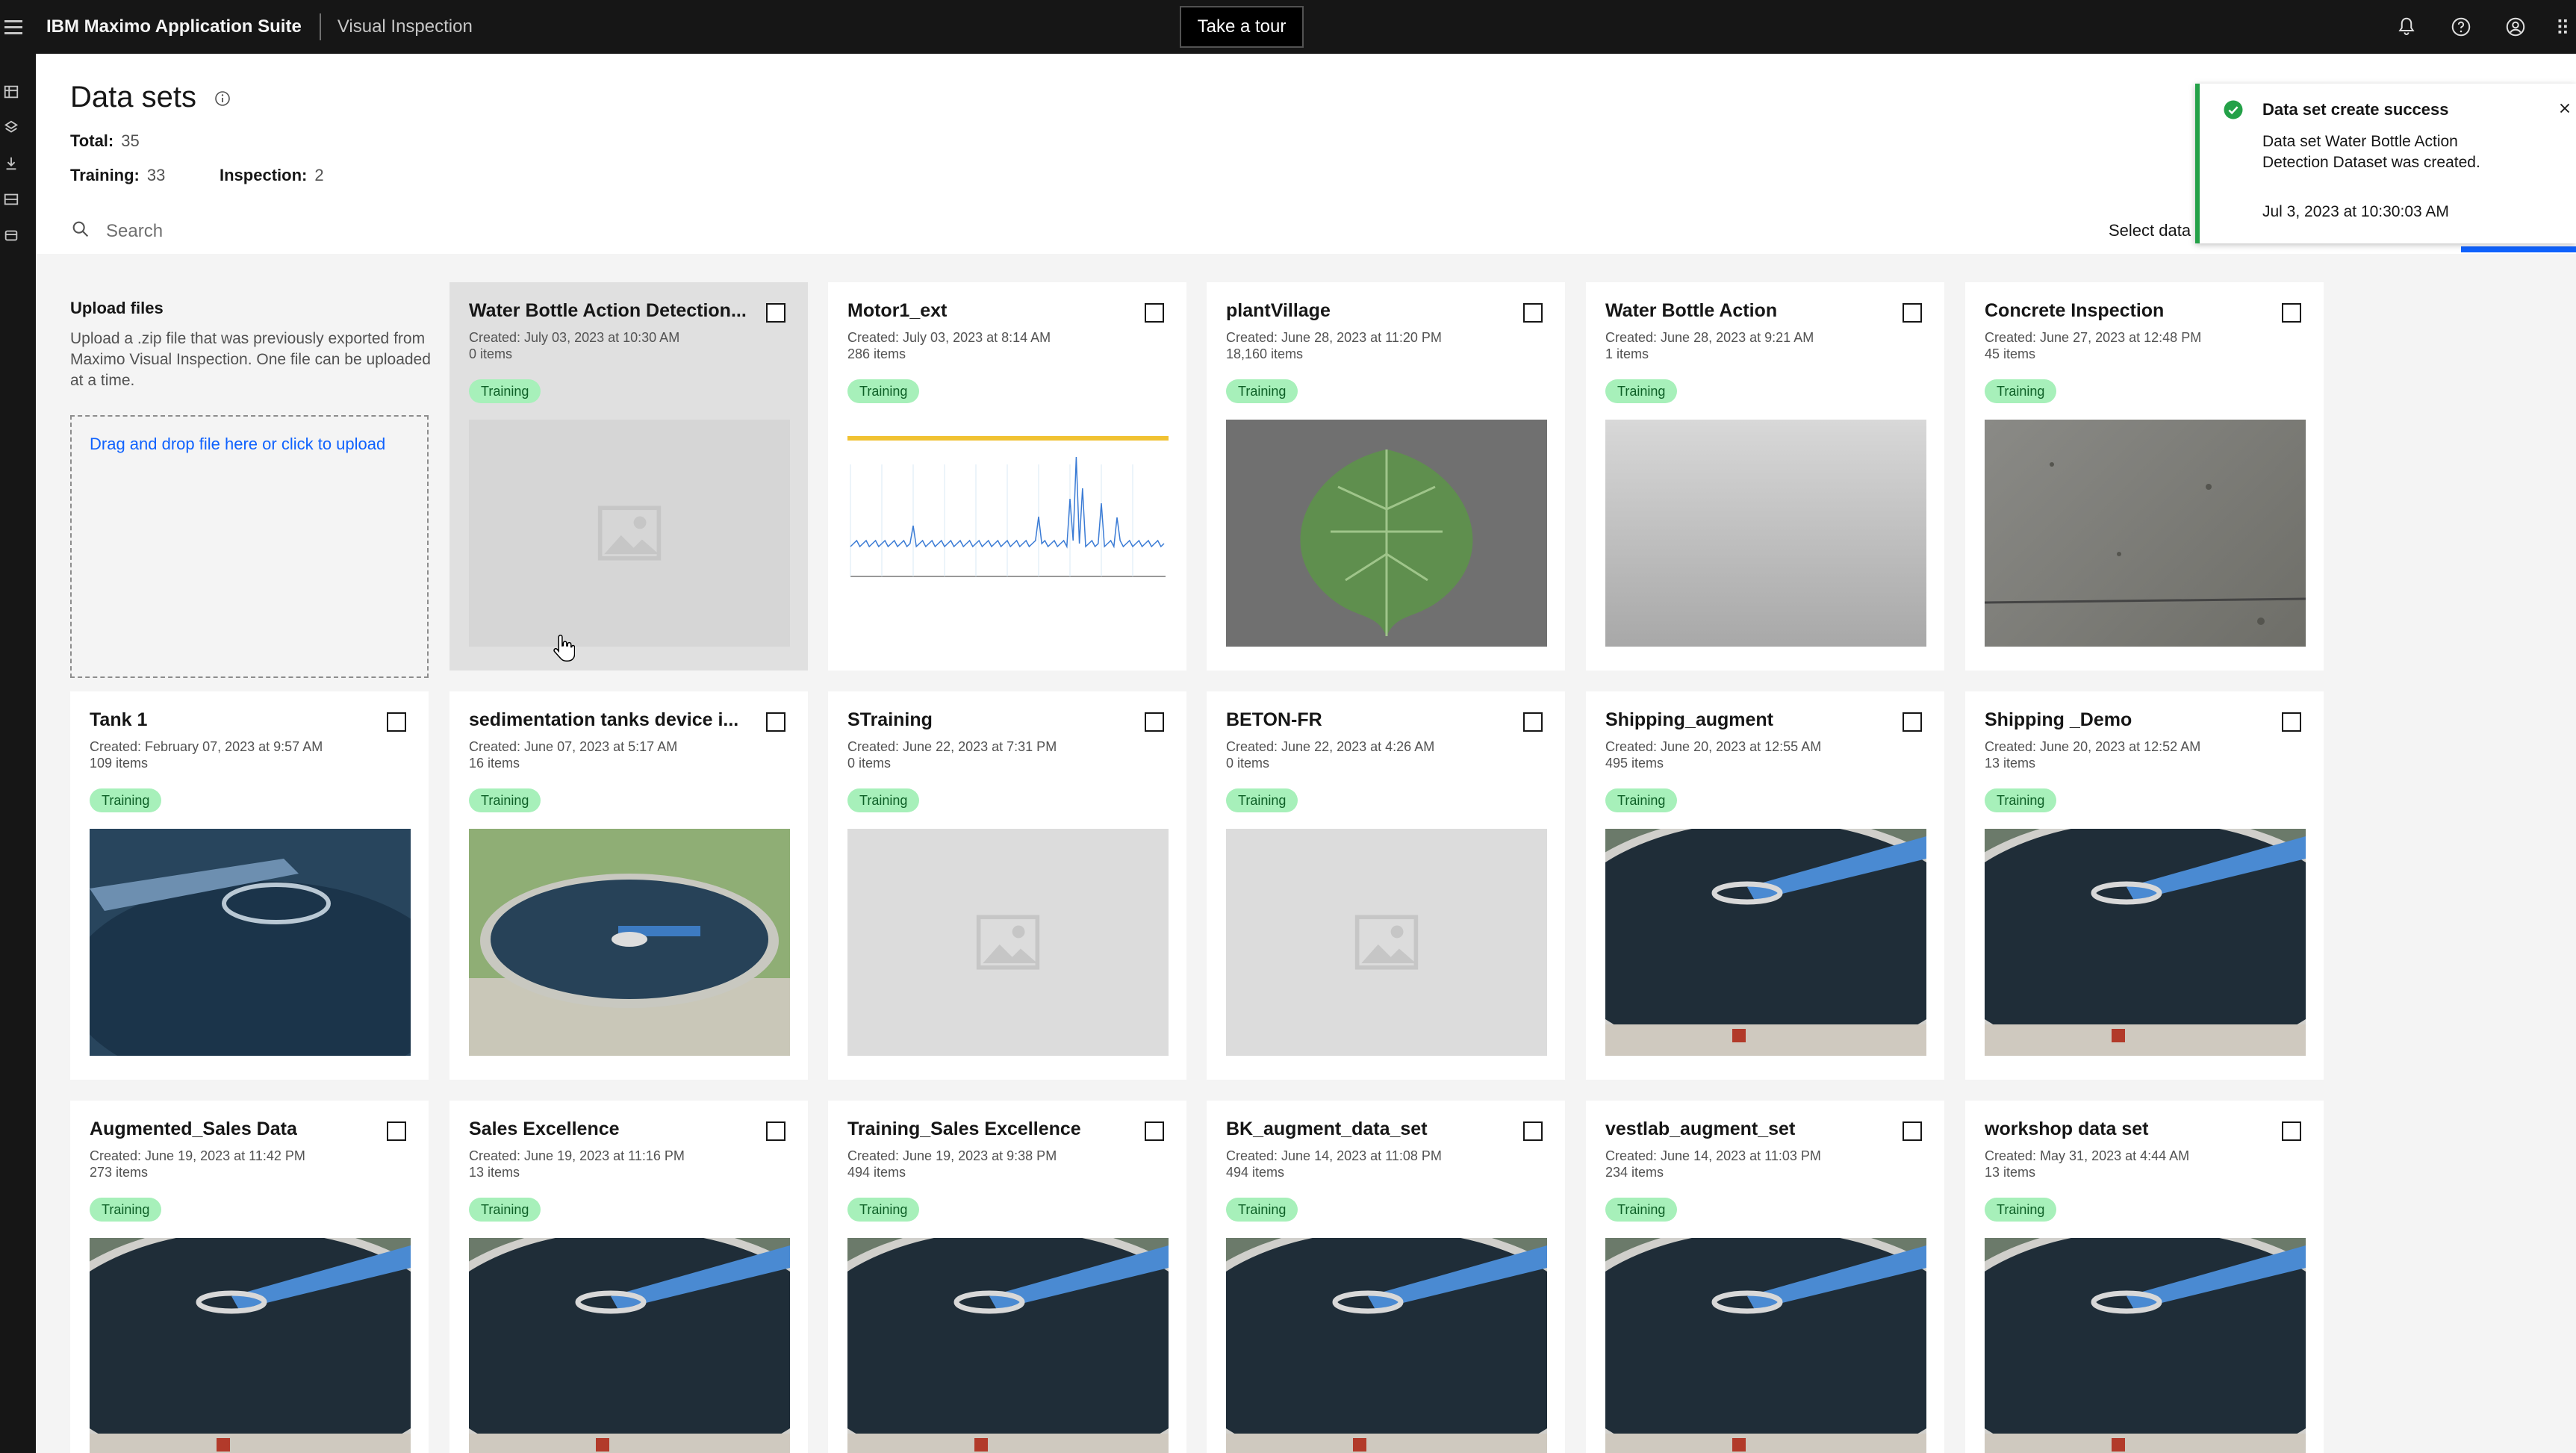 This screenshot has width=2576, height=1453. Describe the element at coordinates (105, 141) in the screenshot. I see `total-stat: Total: 35` at that location.